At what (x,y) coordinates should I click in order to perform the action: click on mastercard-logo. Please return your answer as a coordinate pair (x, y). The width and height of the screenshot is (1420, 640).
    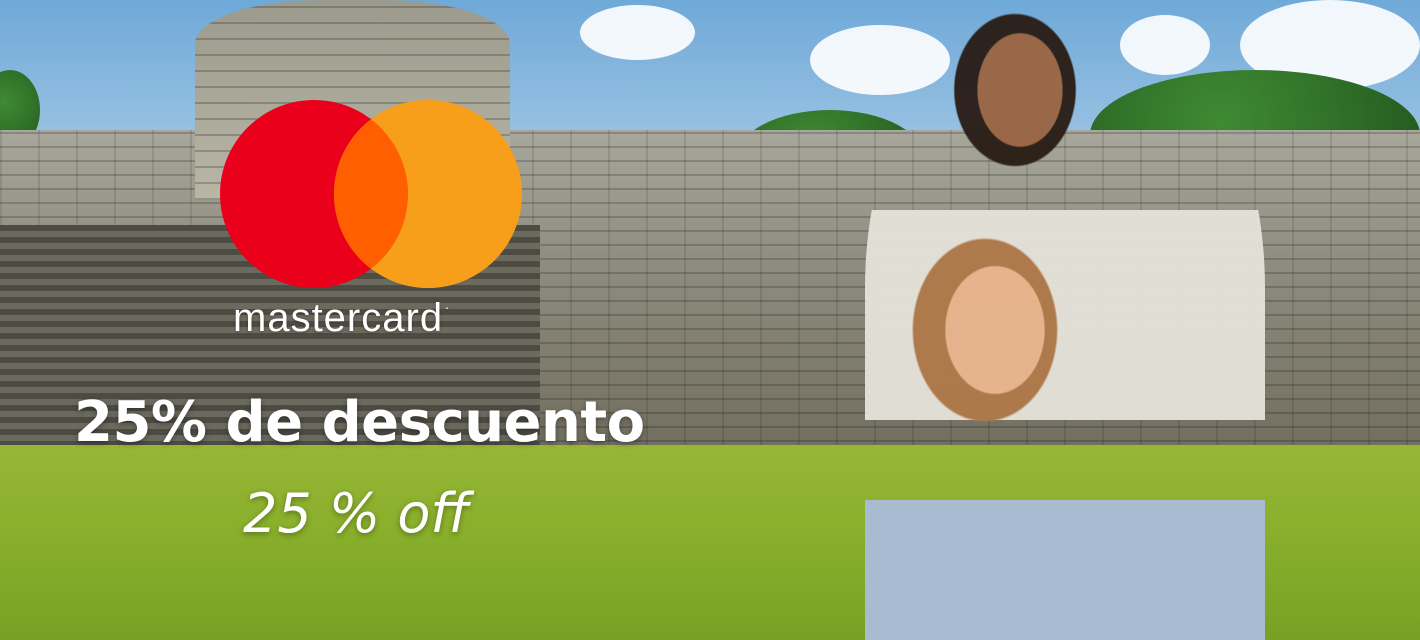
    Looking at the image, I should click on (371, 194).